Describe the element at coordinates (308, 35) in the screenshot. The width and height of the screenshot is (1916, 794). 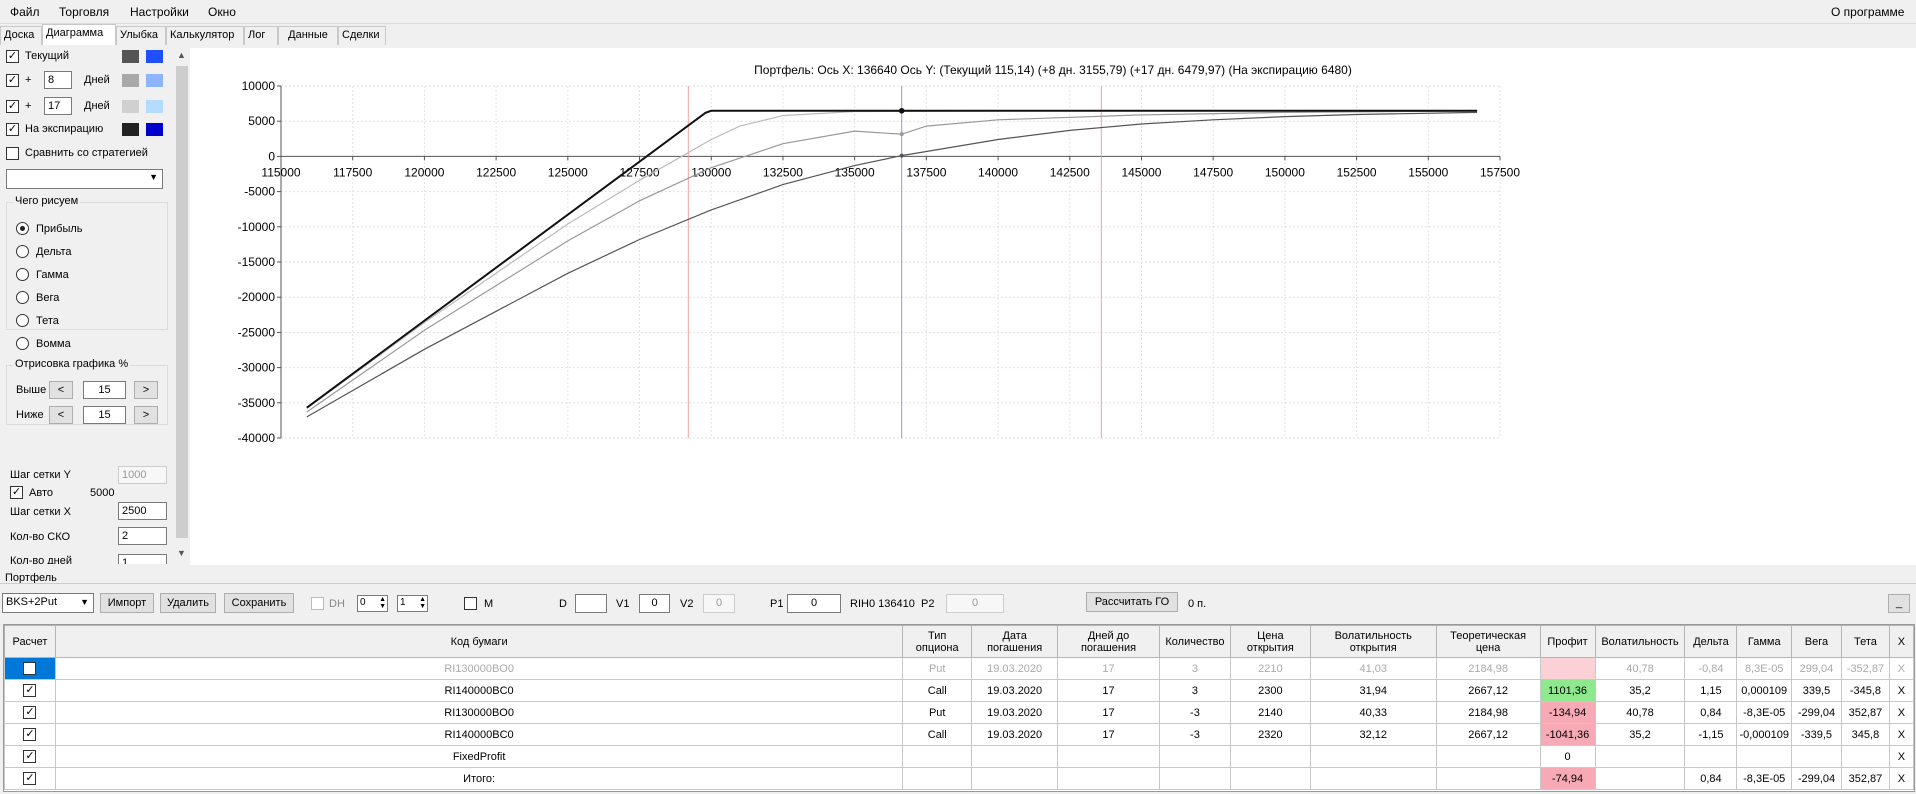
I see `tab-data: Данные` at that location.